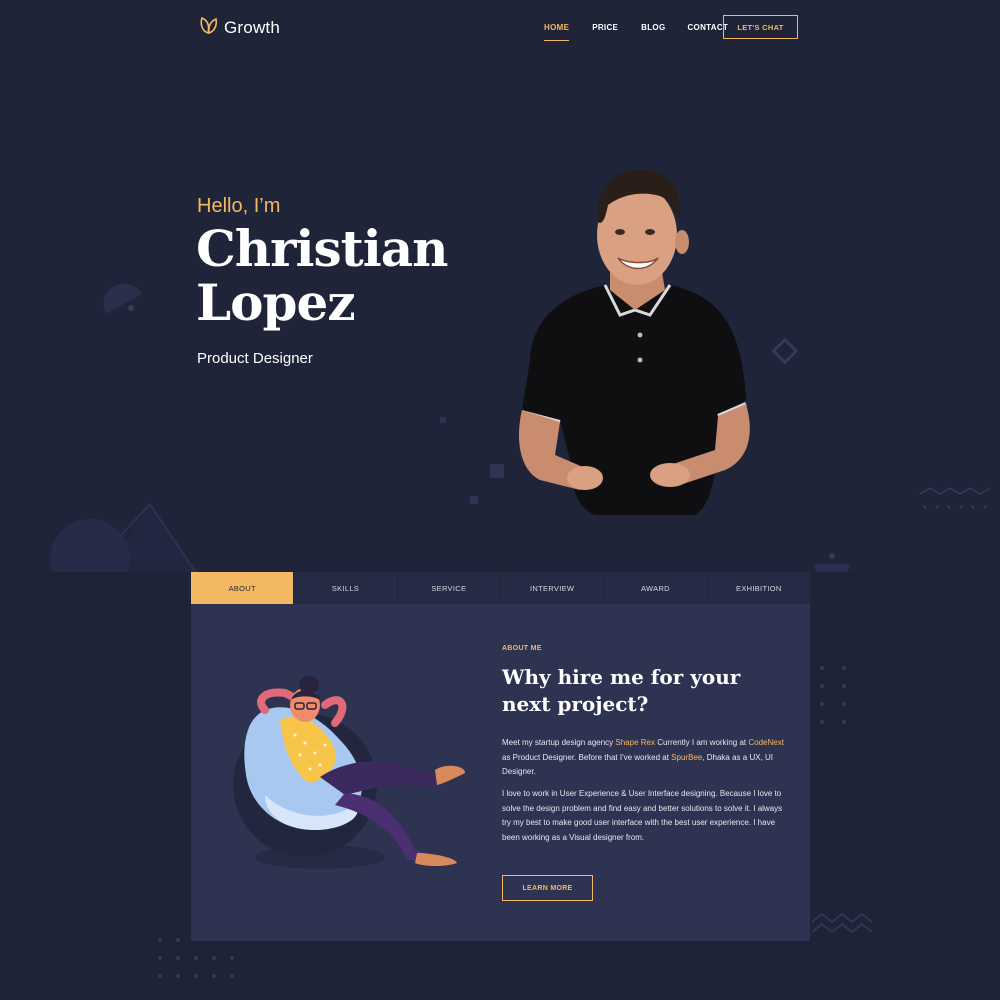 The width and height of the screenshot is (1000, 1000). I want to click on main-nav: HOME PRICE BLOG CONTACT, so click(636, 32).